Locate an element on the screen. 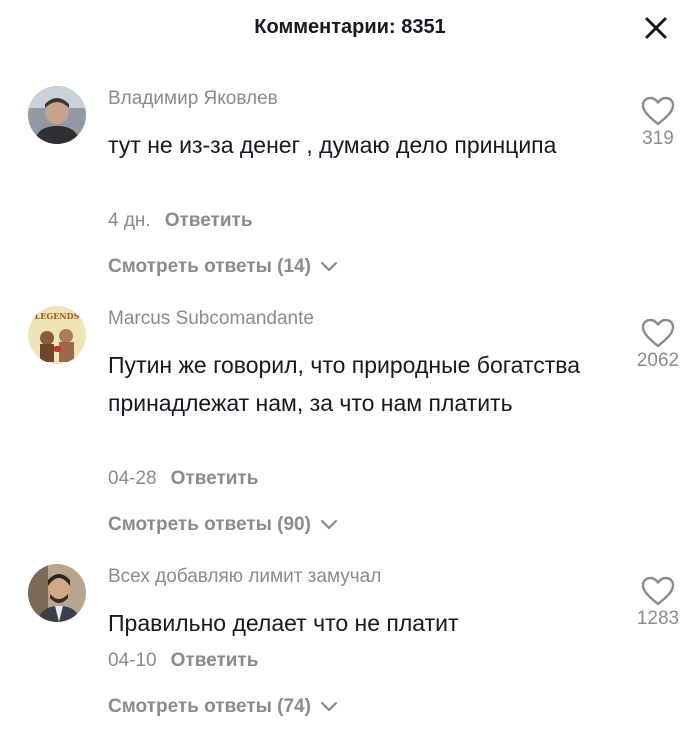 The width and height of the screenshot is (700, 735). avatar: LEGENDS is located at coordinates (57, 335).